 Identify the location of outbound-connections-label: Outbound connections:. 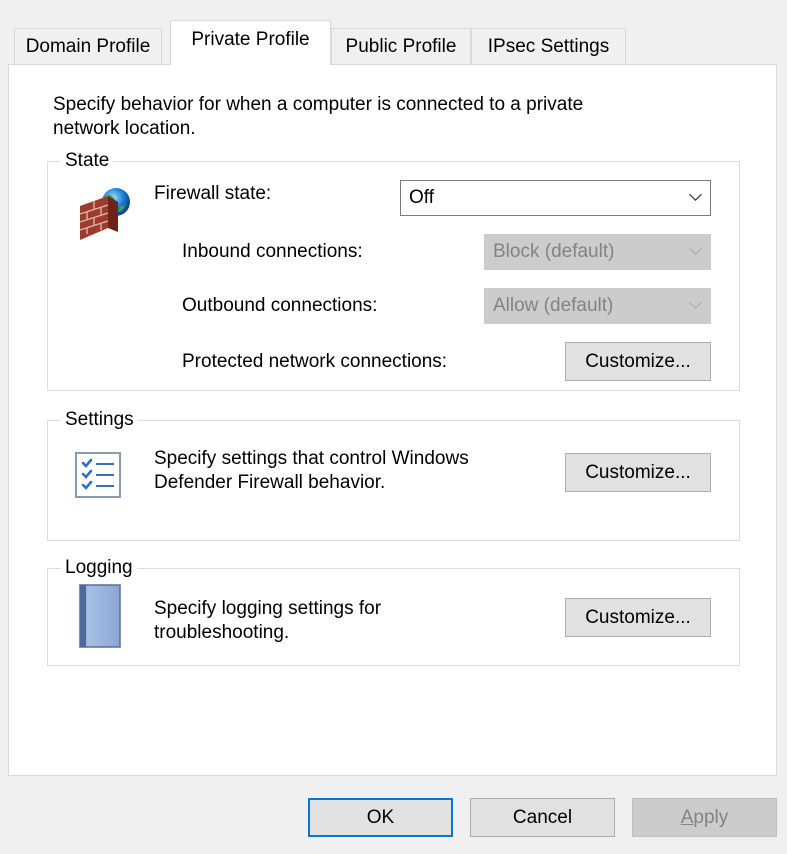
(280, 305).